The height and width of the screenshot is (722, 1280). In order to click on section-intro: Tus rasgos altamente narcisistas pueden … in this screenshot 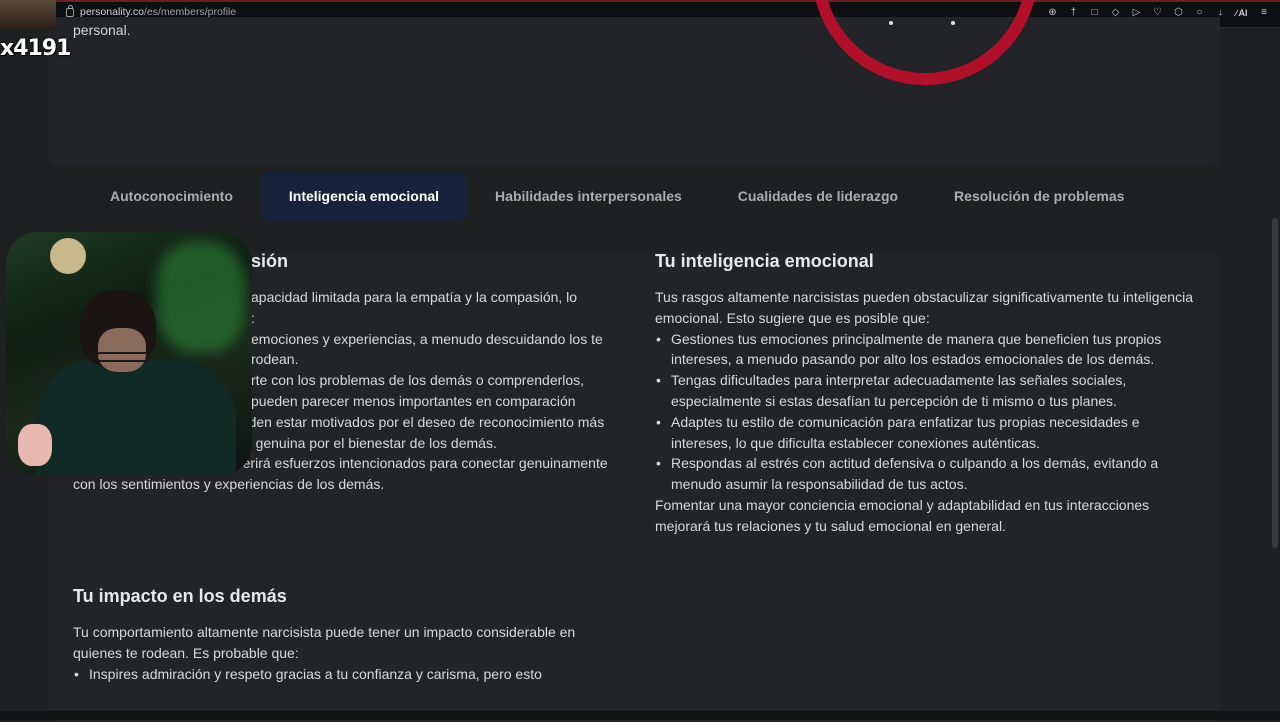, I will do `click(924, 307)`.